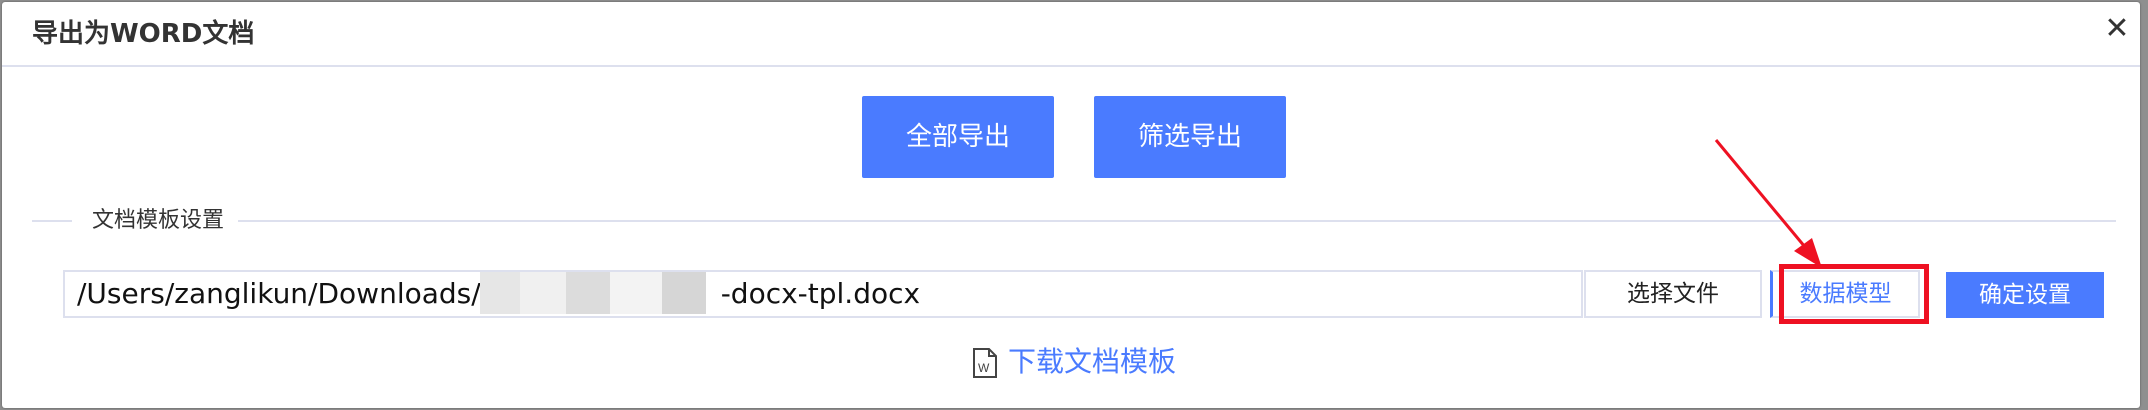  Describe the element at coordinates (1845, 294) in the screenshot. I see `data-model-button: 数据模型` at that location.